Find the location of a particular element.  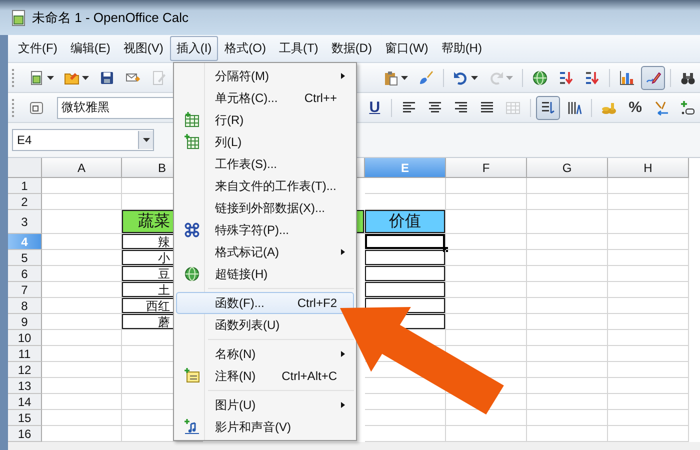

row-header: 7 is located at coordinates (25, 290).